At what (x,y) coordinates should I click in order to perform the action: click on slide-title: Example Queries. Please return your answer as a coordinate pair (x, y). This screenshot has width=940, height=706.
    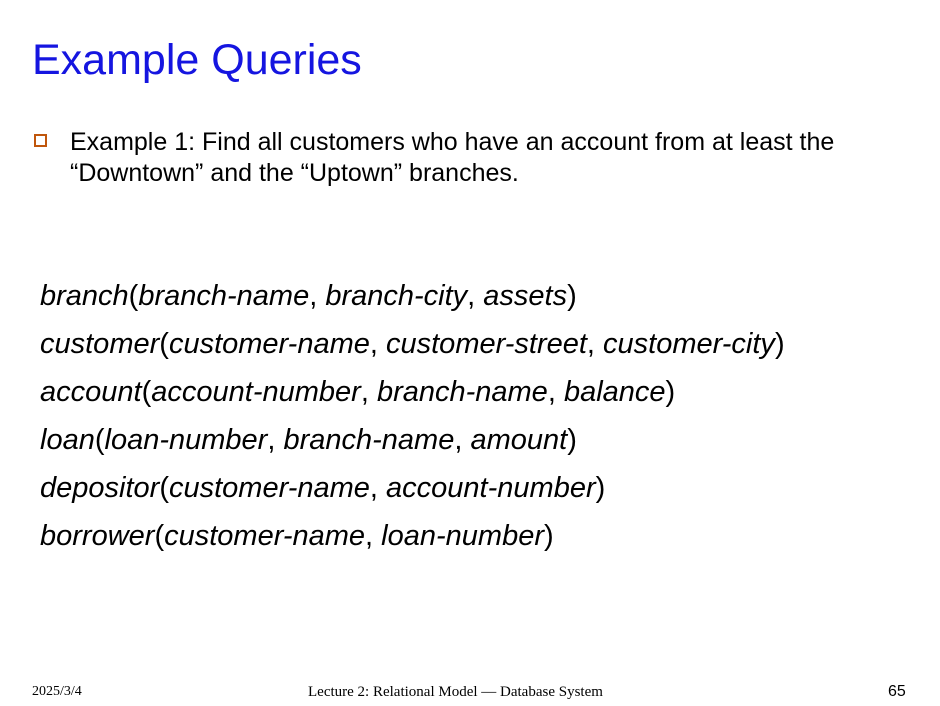
    Looking at the image, I should click on (197, 60).